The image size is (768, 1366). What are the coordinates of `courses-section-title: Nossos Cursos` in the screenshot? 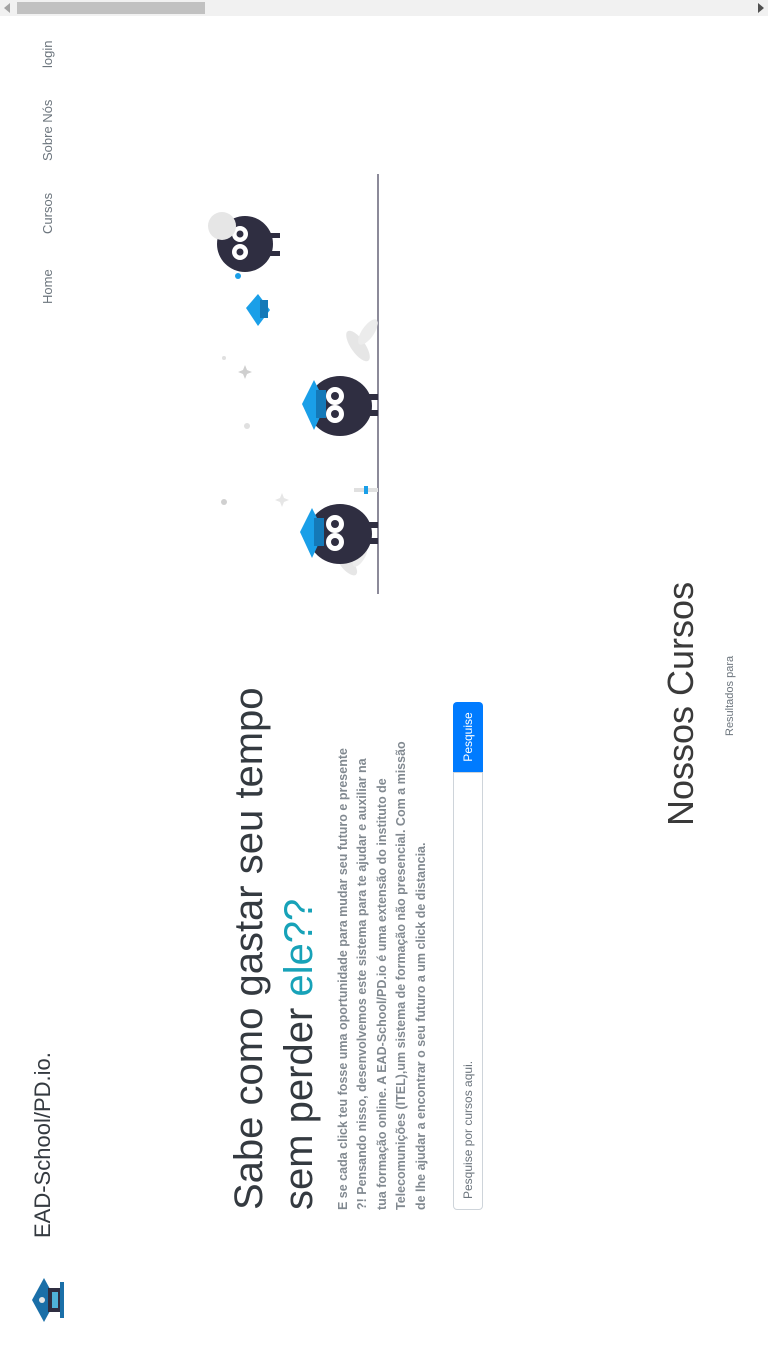 It's located at (680, 703).